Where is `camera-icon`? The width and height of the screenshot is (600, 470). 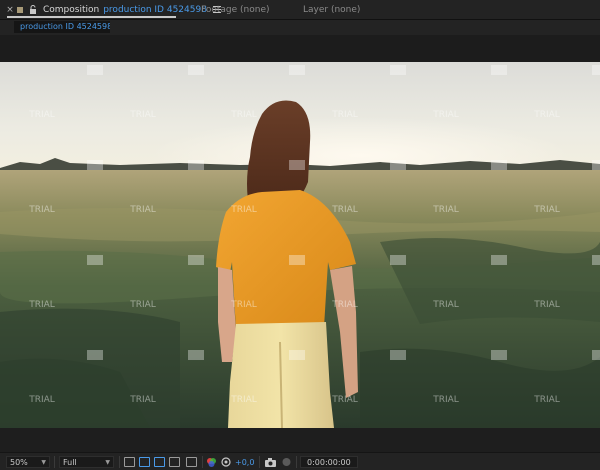 camera-icon is located at coordinates (270, 462).